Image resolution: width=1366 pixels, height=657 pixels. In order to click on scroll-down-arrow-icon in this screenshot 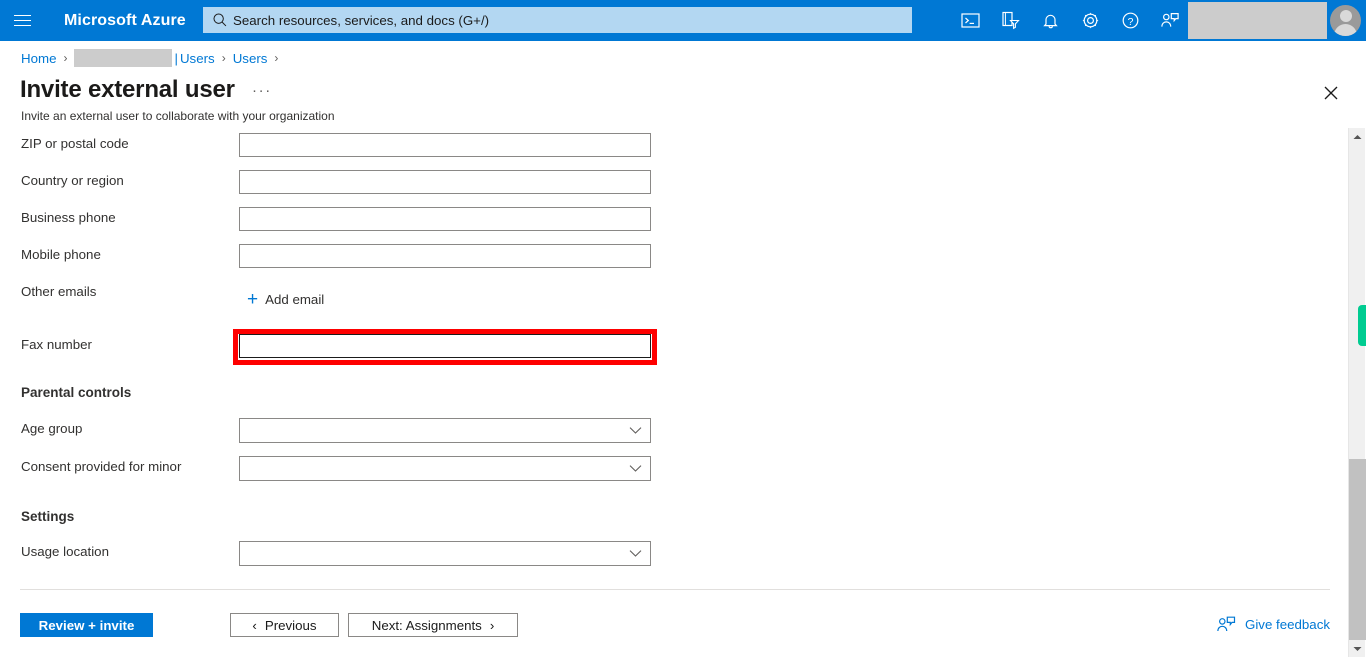, I will do `click(1357, 648)`.